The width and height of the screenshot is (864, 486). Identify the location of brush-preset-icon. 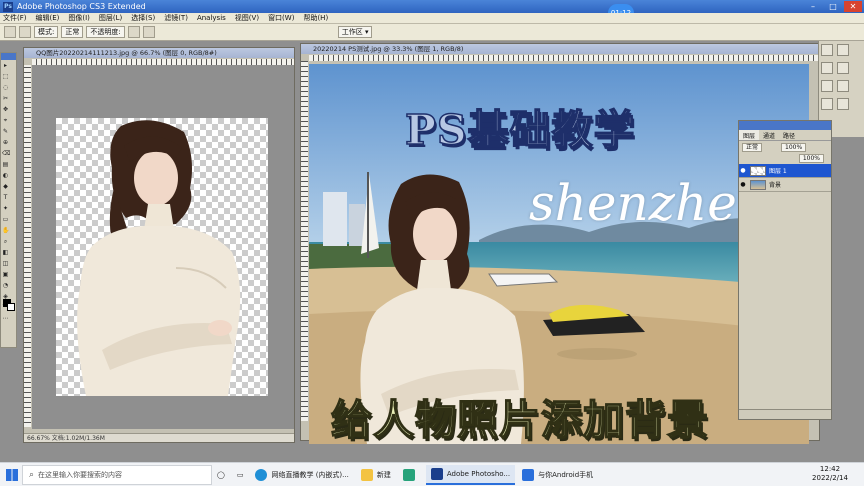
(25, 32).